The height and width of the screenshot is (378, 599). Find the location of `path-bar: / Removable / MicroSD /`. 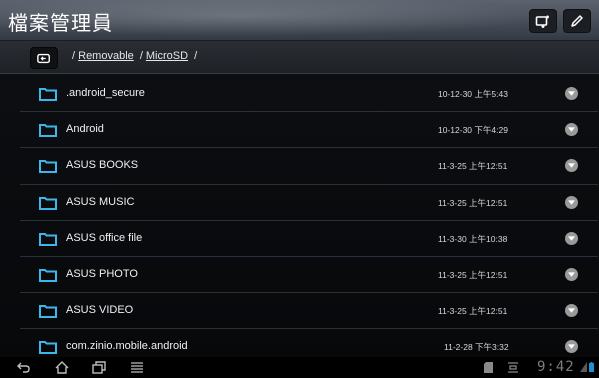

path-bar: / Removable / MicroSD / is located at coordinates (299, 57).